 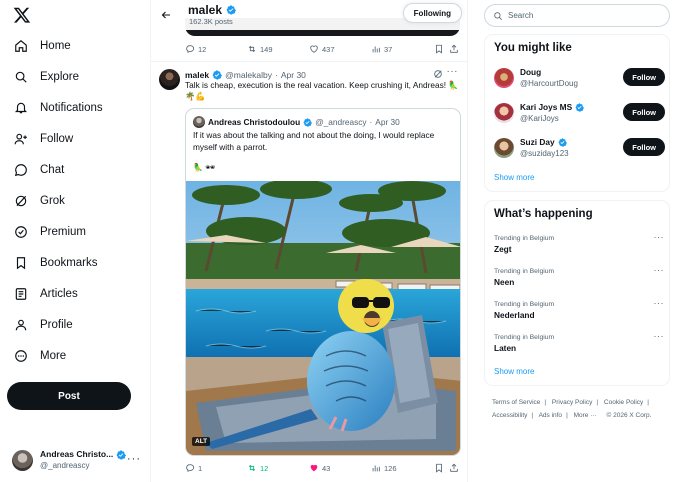 I want to click on reply-count: 1, so click(x=200, y=468).